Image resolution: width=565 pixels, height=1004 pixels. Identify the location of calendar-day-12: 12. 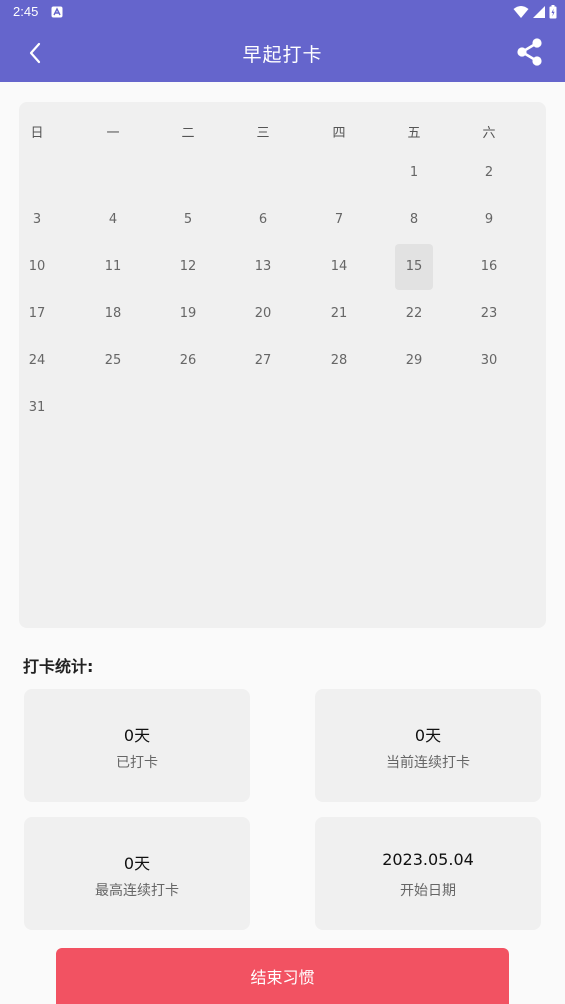
(188, 267).